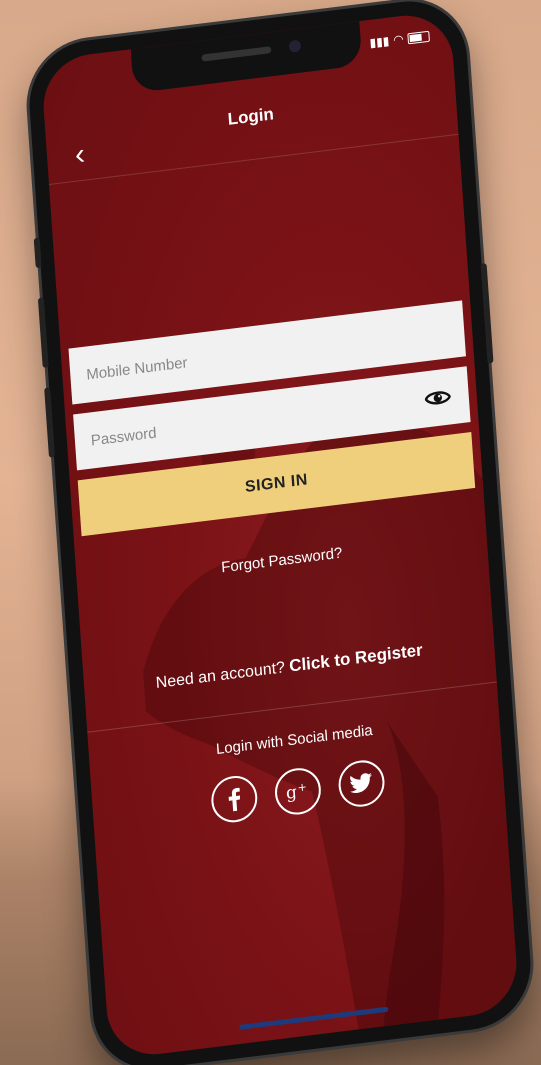  I want to click on signal-icon: ▮▮▮, so click(379, 42).